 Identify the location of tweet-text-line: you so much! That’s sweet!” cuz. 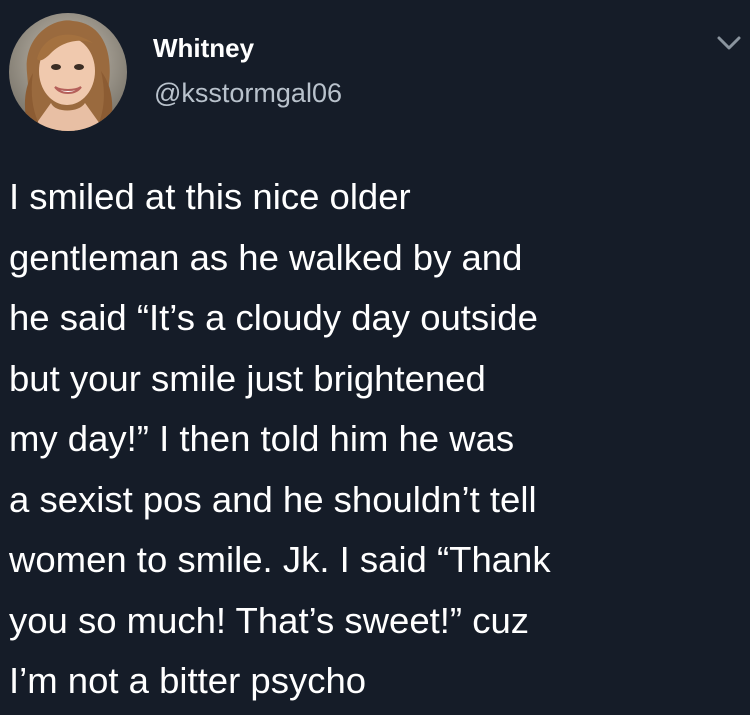
(269, 620).